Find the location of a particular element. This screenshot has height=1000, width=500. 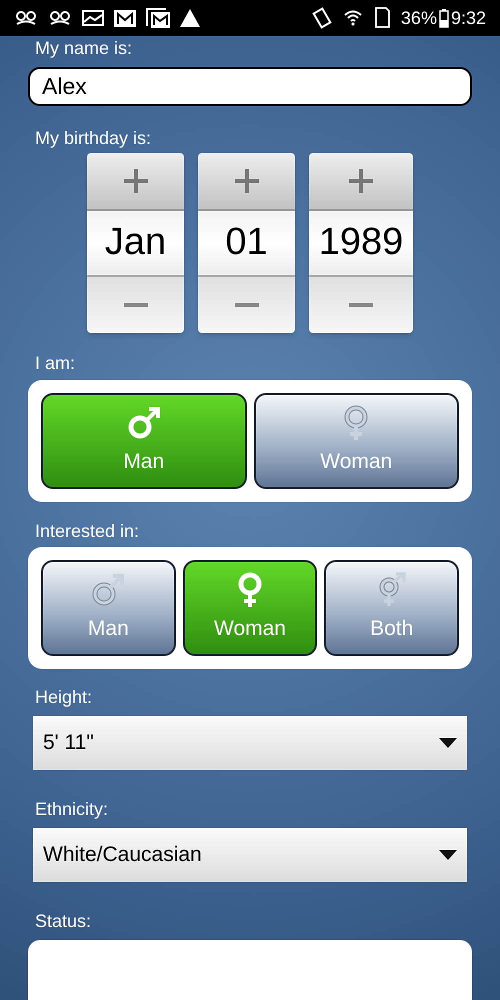

battery-percent: 36% is located at coordinates (418, 18).